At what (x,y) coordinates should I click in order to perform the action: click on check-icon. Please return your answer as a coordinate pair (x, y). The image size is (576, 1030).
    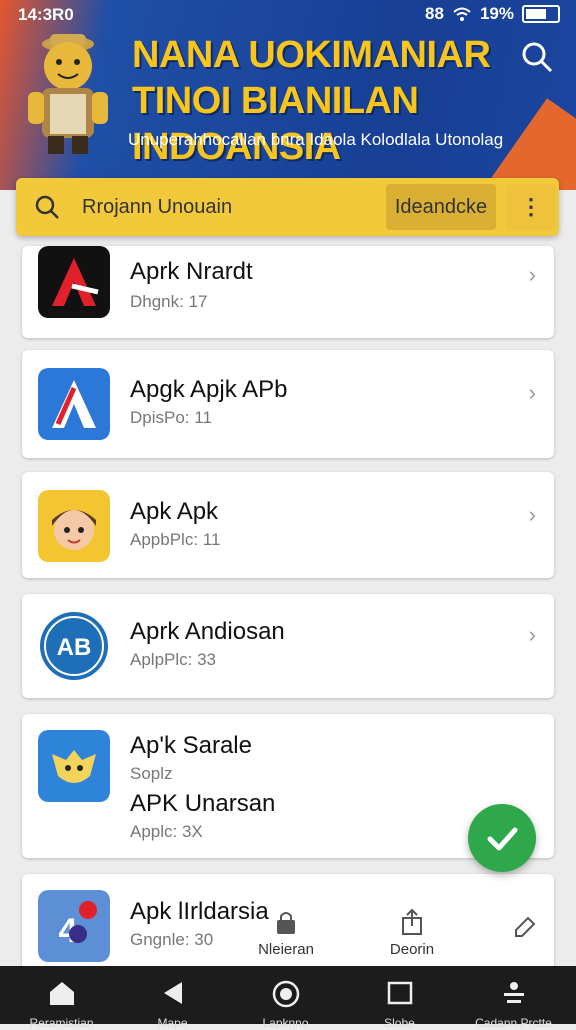
    Looking at the image, I should click on (502, 839).